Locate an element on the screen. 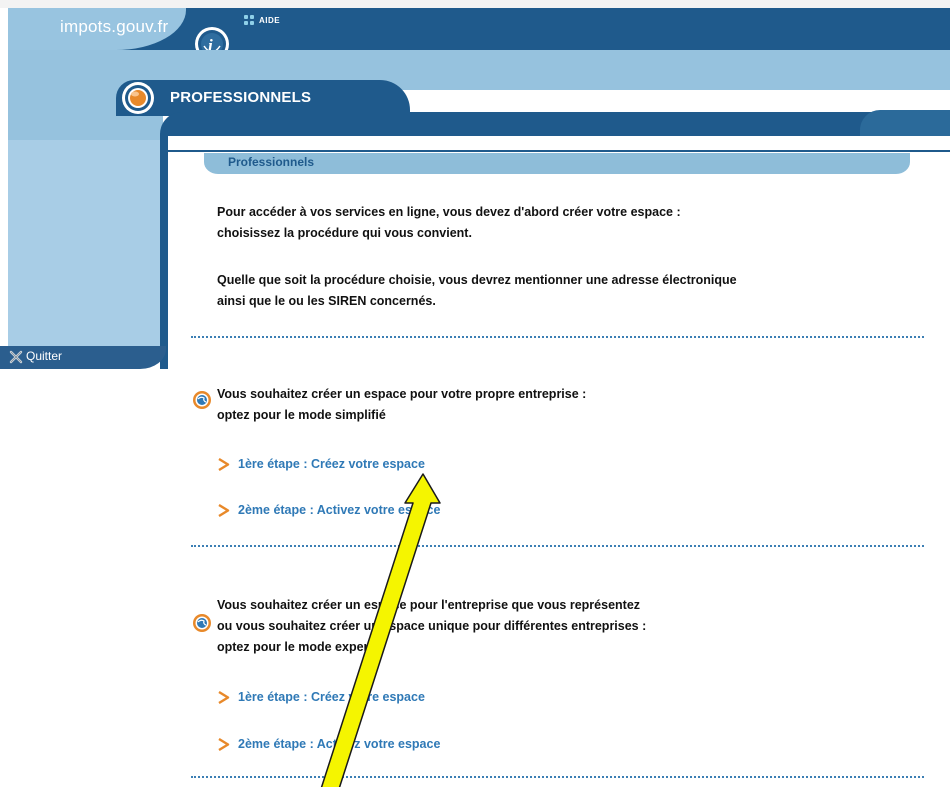 This screenshot has height=787, width=950. sidebar-panel is located at coordinates (85, 243).